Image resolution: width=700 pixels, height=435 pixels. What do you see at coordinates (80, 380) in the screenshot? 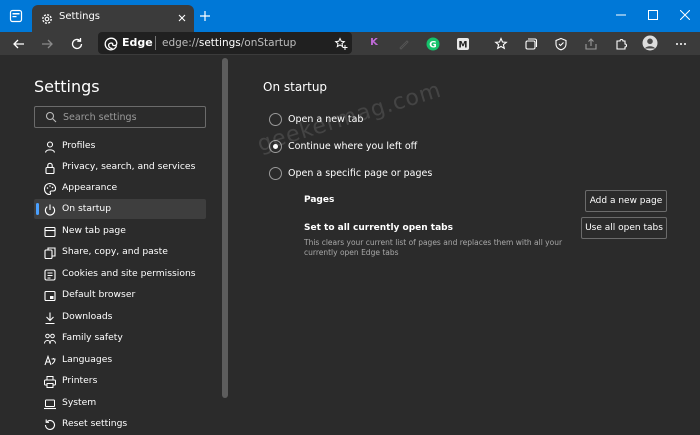
I see `sidebar-item-label: Printers` at bounding box center [80, 380].